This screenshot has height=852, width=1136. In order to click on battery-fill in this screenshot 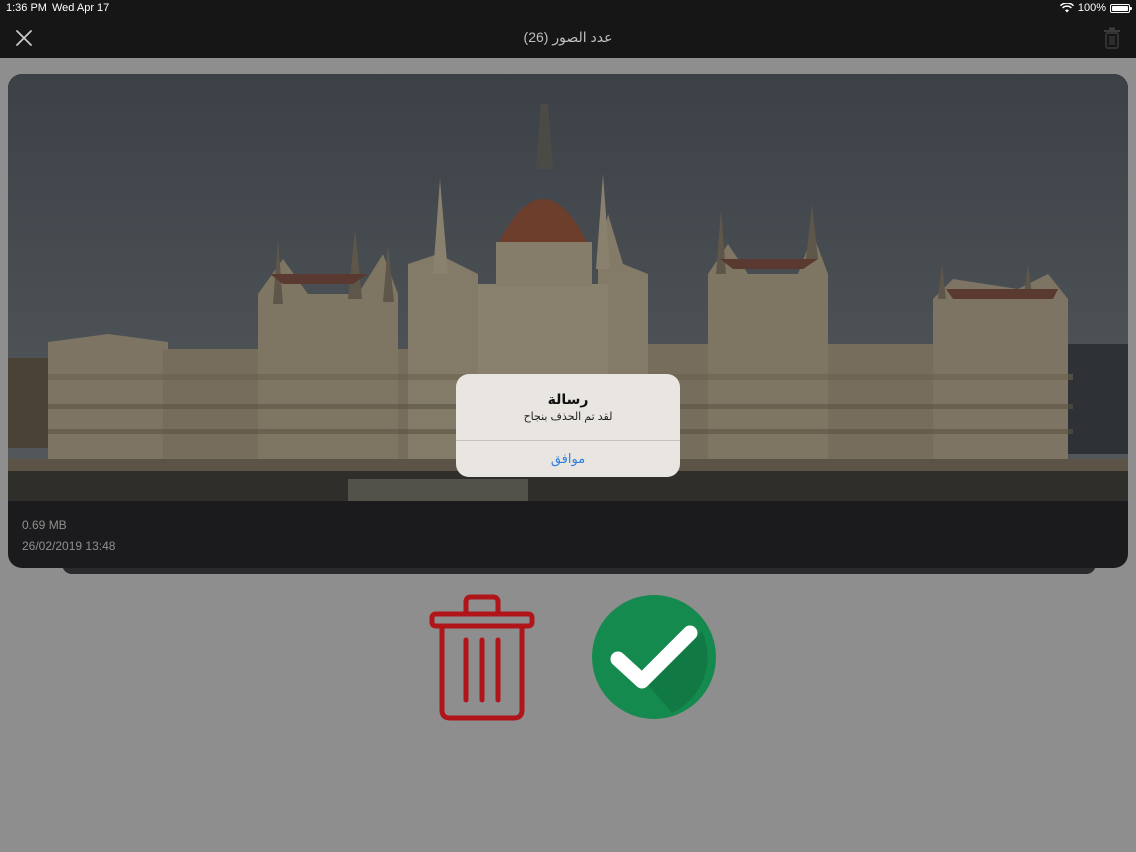, I will do `click(1120, 8)`.